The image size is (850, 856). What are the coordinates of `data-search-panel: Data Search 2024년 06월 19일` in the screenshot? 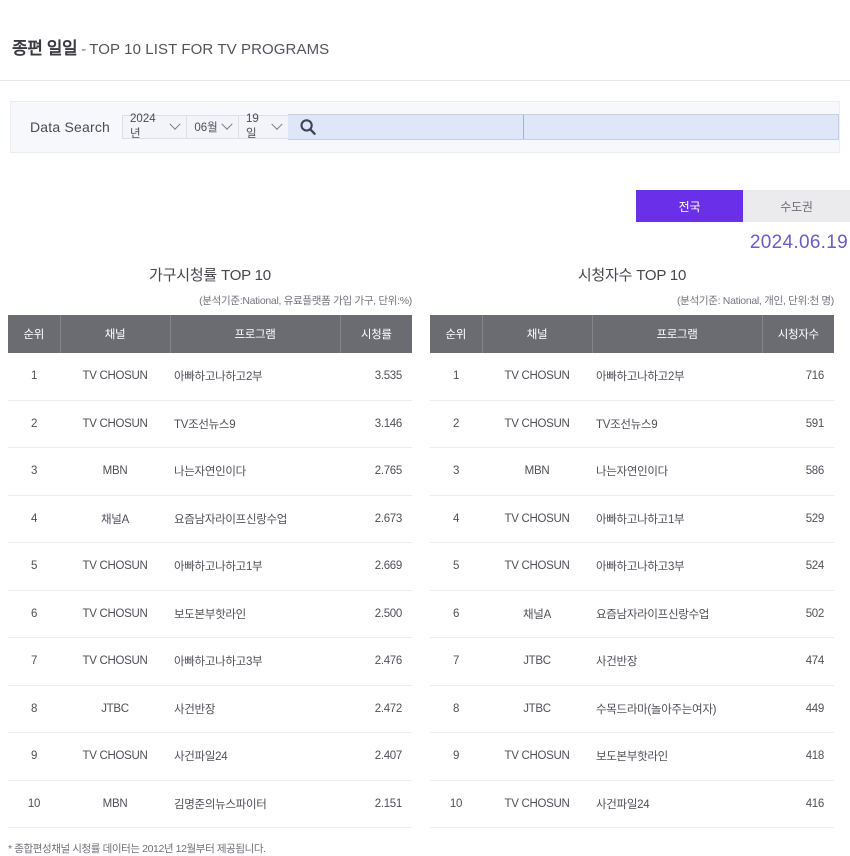 It's located at (425, 127).